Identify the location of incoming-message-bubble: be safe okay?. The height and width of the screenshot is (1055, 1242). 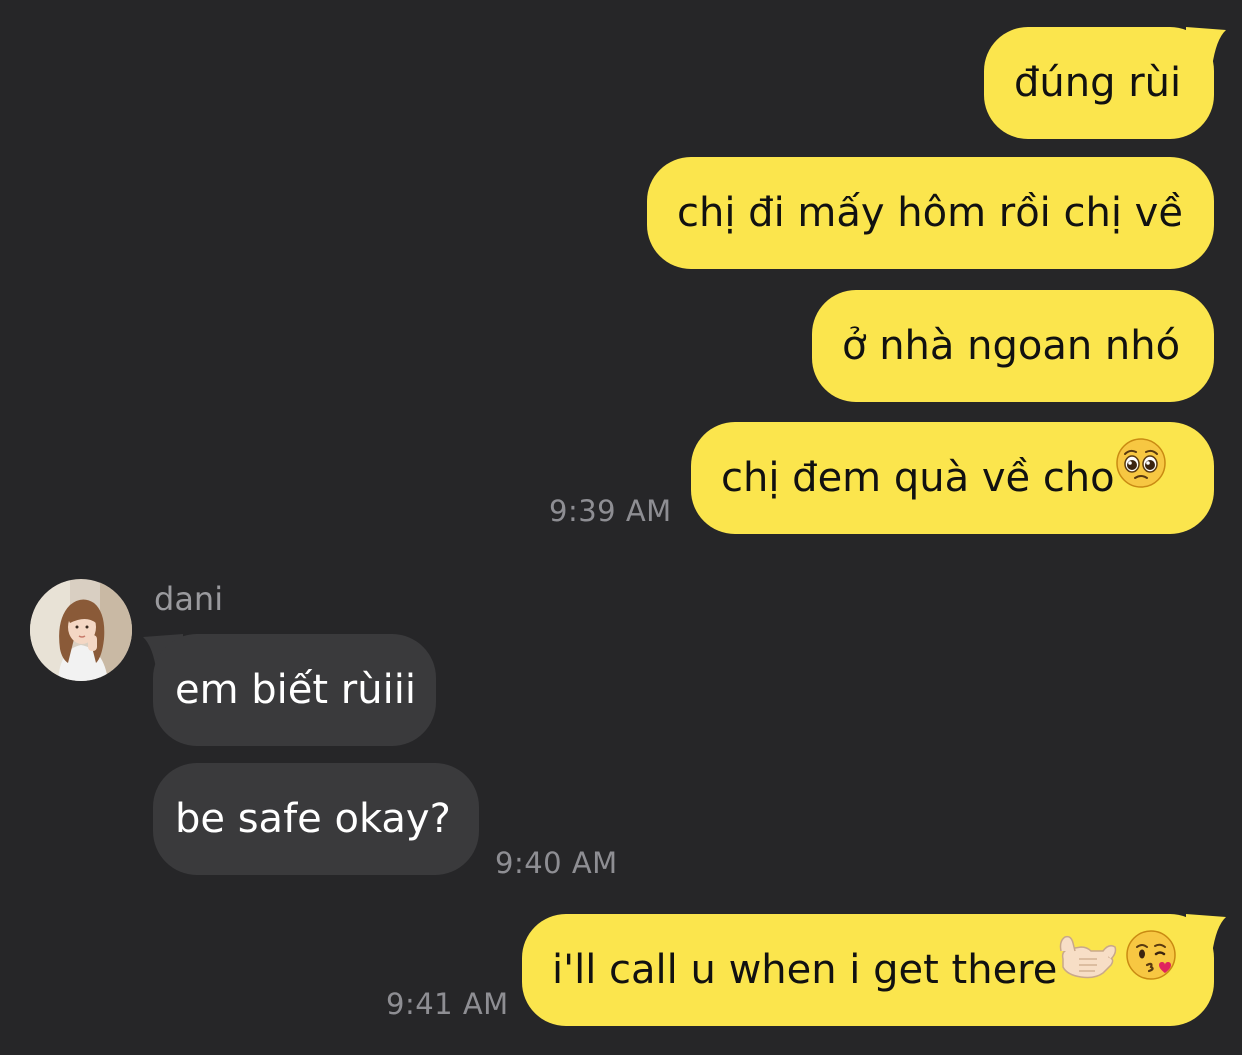
(316, 819).